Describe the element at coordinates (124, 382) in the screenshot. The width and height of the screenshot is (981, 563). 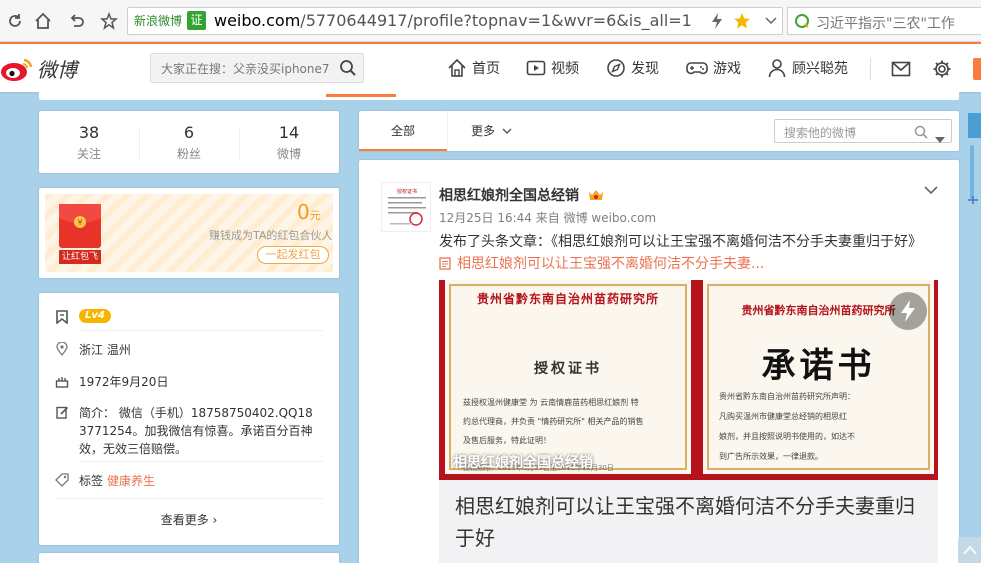
I see `birthday-text: 1972年9月20日` at that location.